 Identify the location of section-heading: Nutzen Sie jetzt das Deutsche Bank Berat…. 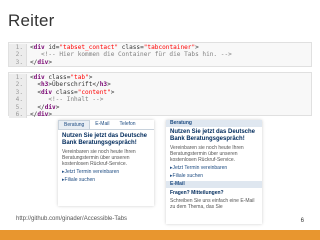
(213, 135).